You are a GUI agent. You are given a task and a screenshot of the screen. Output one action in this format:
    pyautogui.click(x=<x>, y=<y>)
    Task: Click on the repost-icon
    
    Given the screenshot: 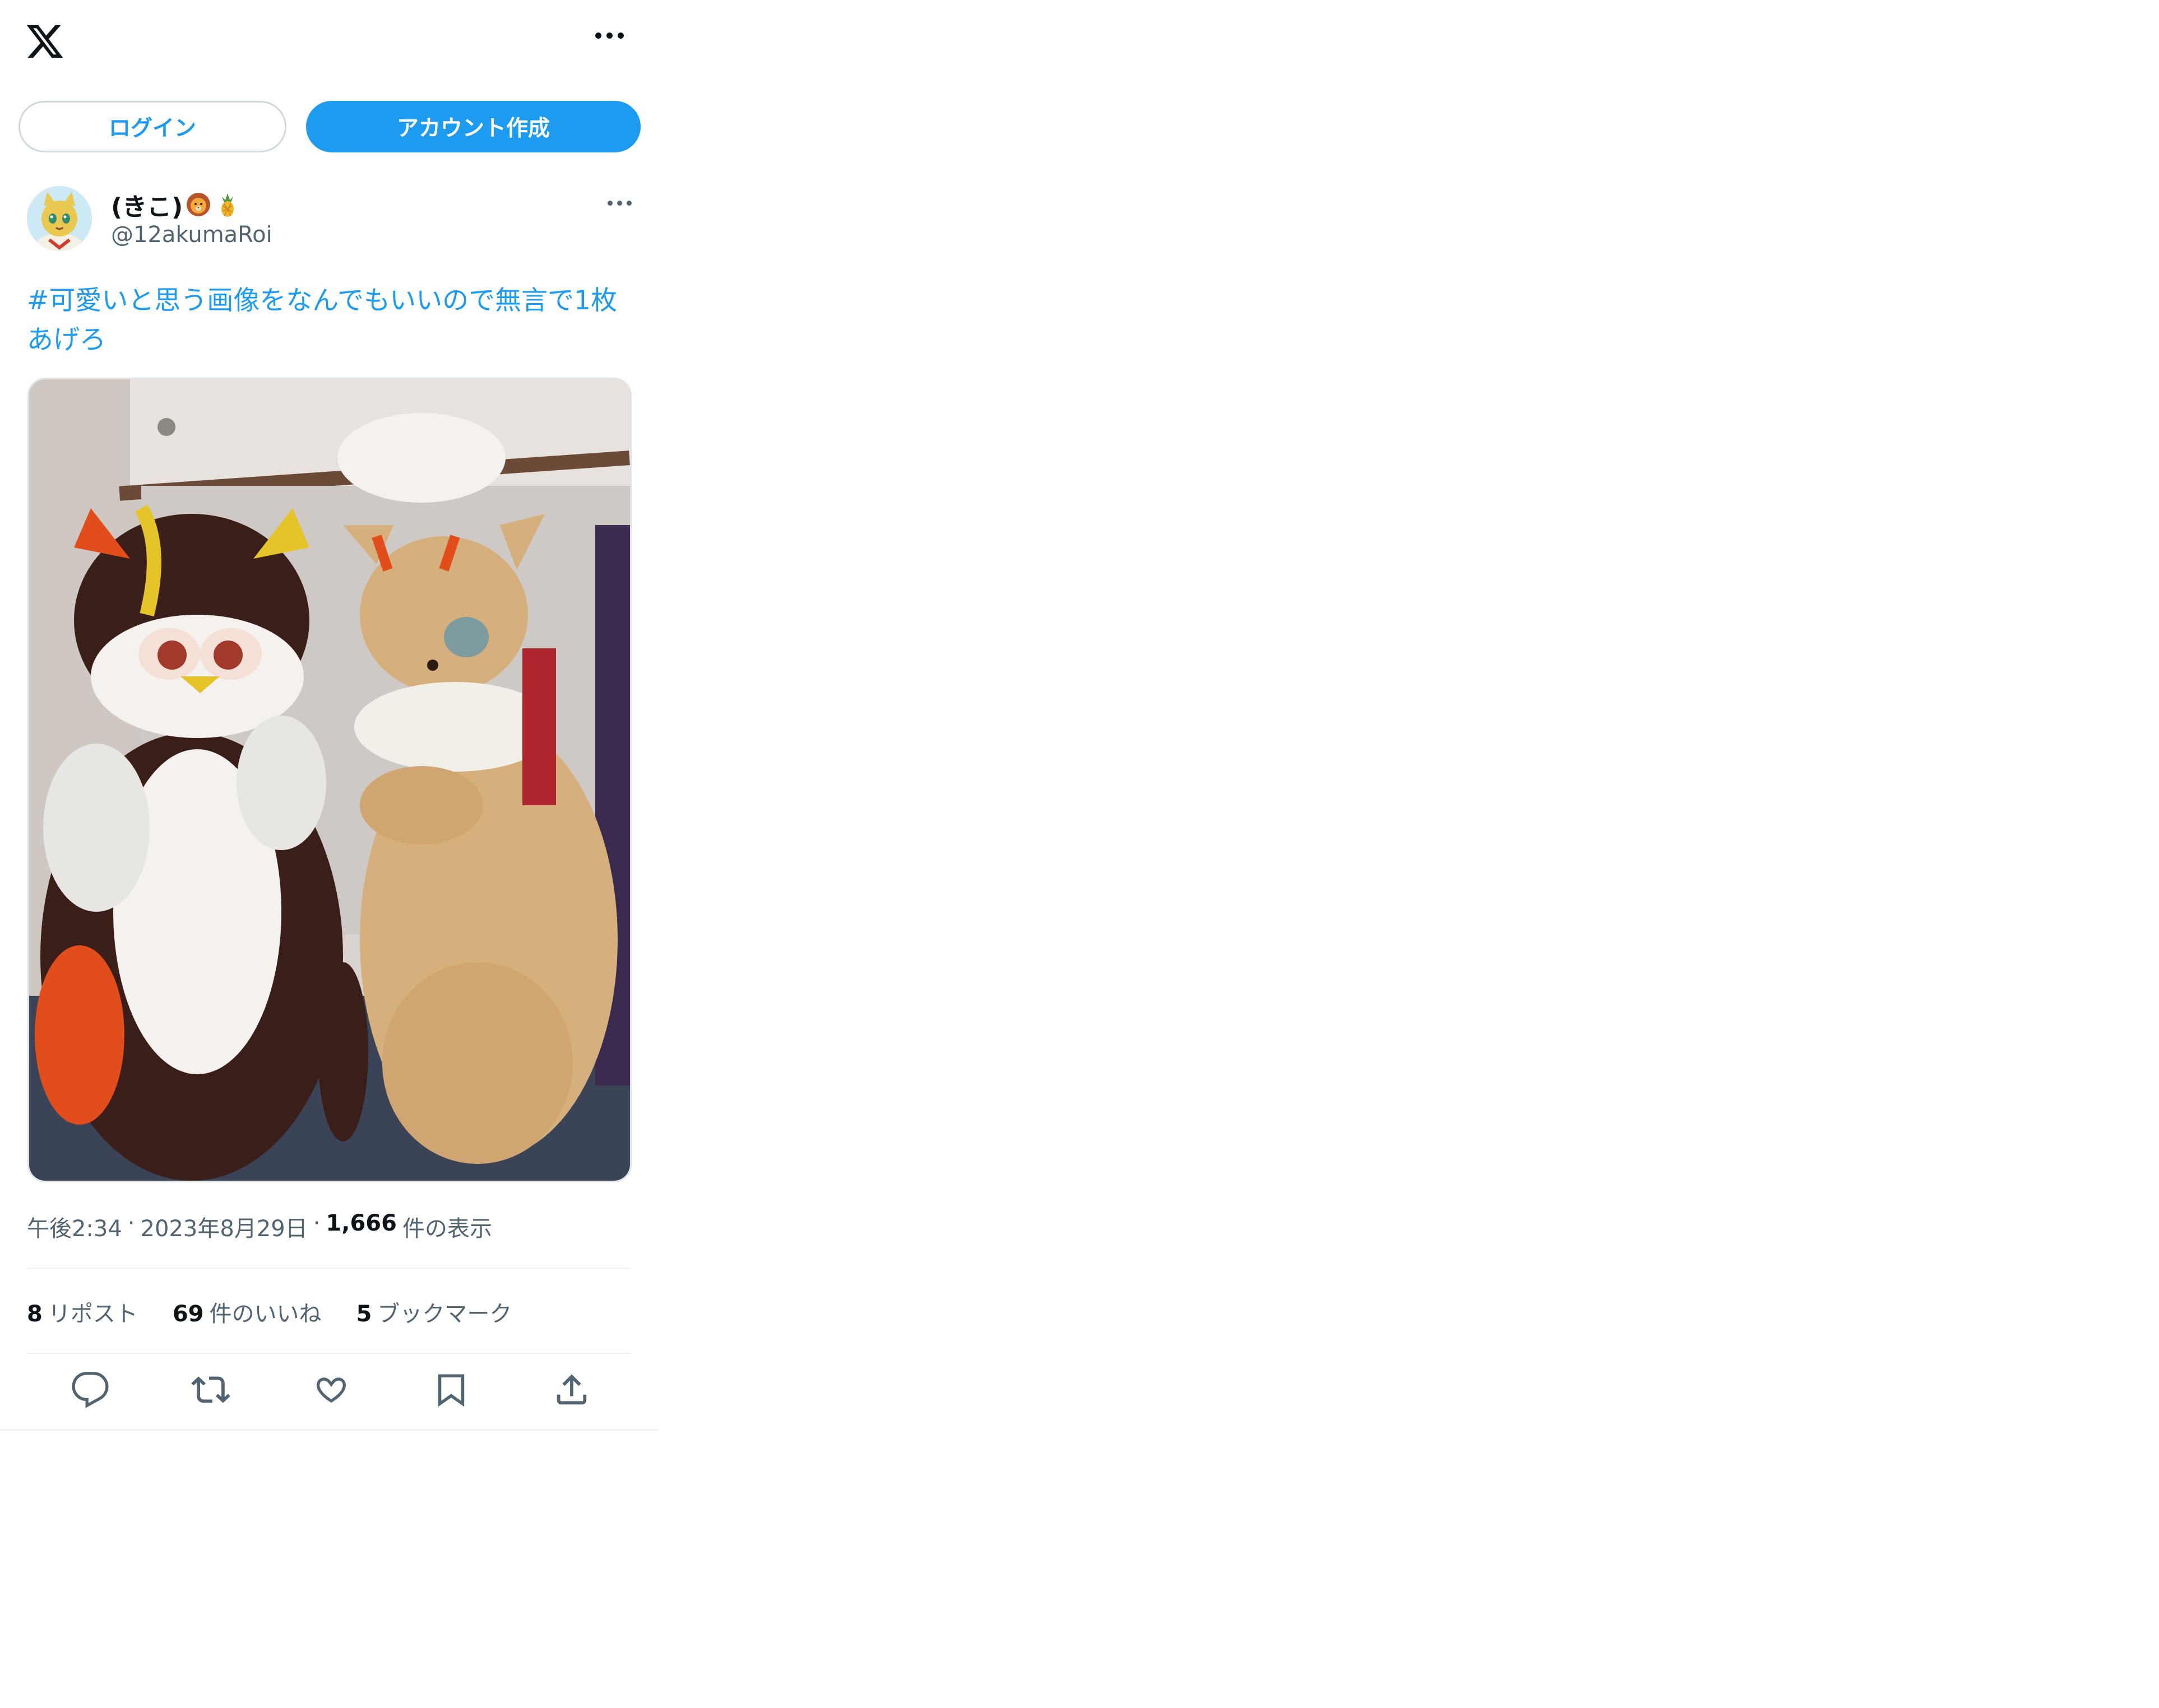 What is the action you would take?
    pyautogui.click(x=210, y=1389)
    